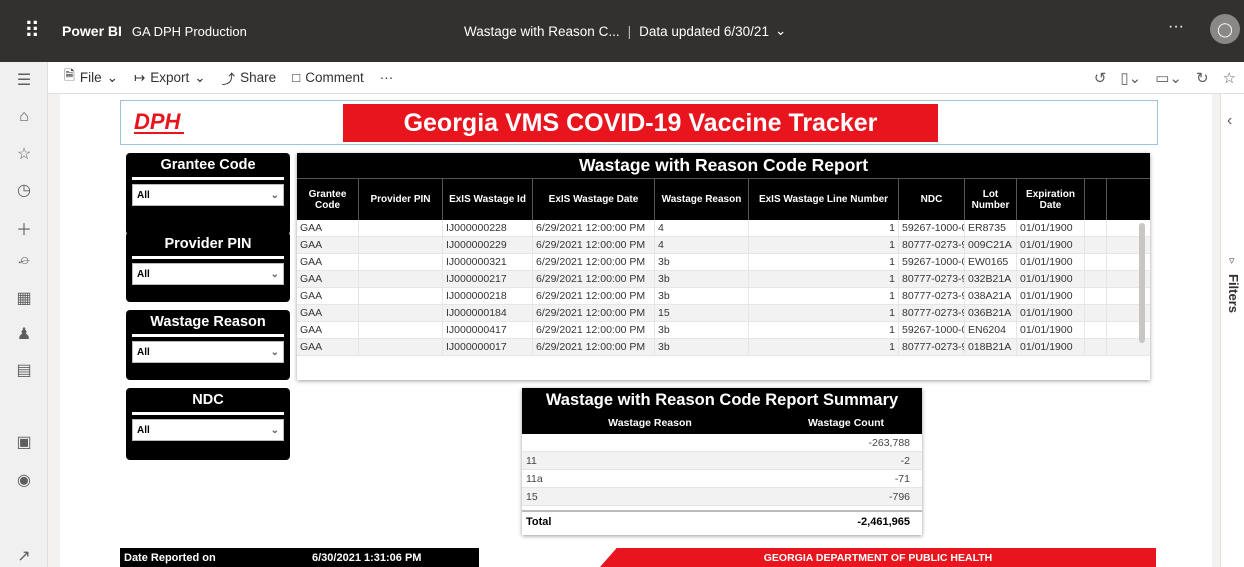 The height and width of the screenshot is (567, 1244). What do you see at coordinates (1051, 199) in the screenshot?
I see `column-header: Expiration Date` at bounding box center [1051, 199].